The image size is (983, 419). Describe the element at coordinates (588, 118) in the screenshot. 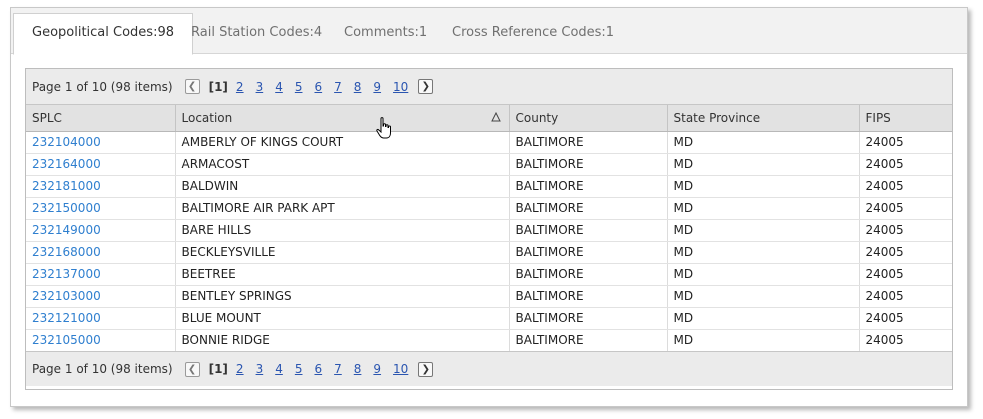

I see `column-header-county: County` at that location.